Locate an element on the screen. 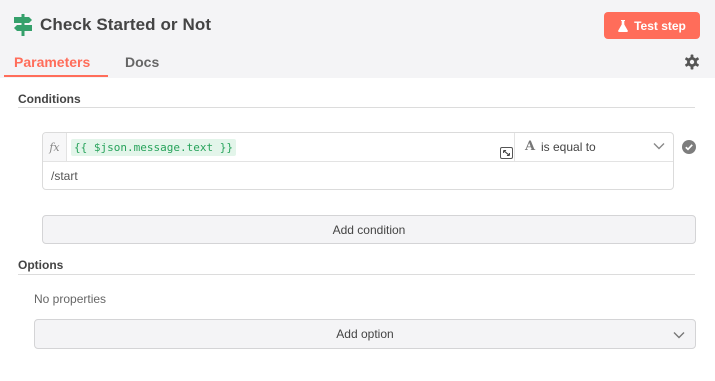  string-type-icon: A is located at coordinates (530, 146).